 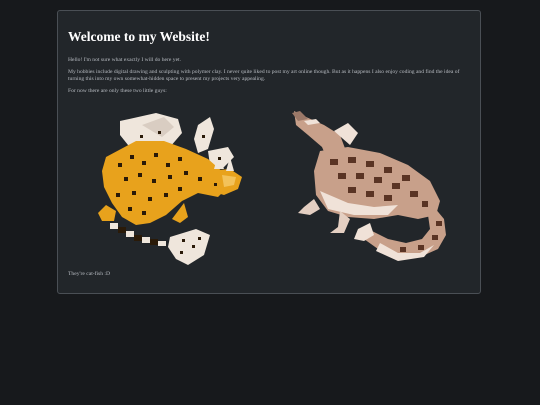 I want to click on caption-text: They're cat-fish :D, so click(x=89, y=274).